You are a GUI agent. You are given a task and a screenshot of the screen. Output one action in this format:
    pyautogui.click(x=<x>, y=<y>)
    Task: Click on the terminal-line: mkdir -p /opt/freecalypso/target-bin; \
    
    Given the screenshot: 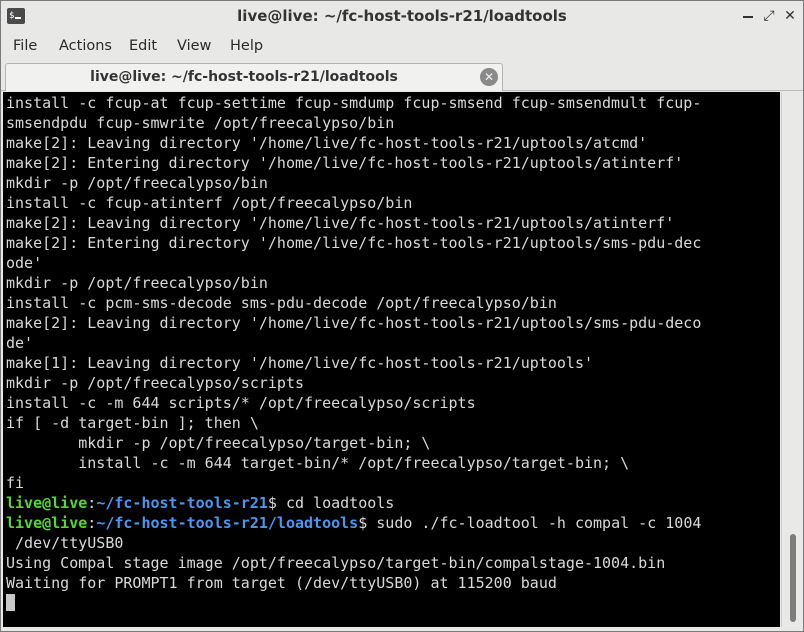 What is the action you would take?
    pyautogui.click(x=218, y=443)
    